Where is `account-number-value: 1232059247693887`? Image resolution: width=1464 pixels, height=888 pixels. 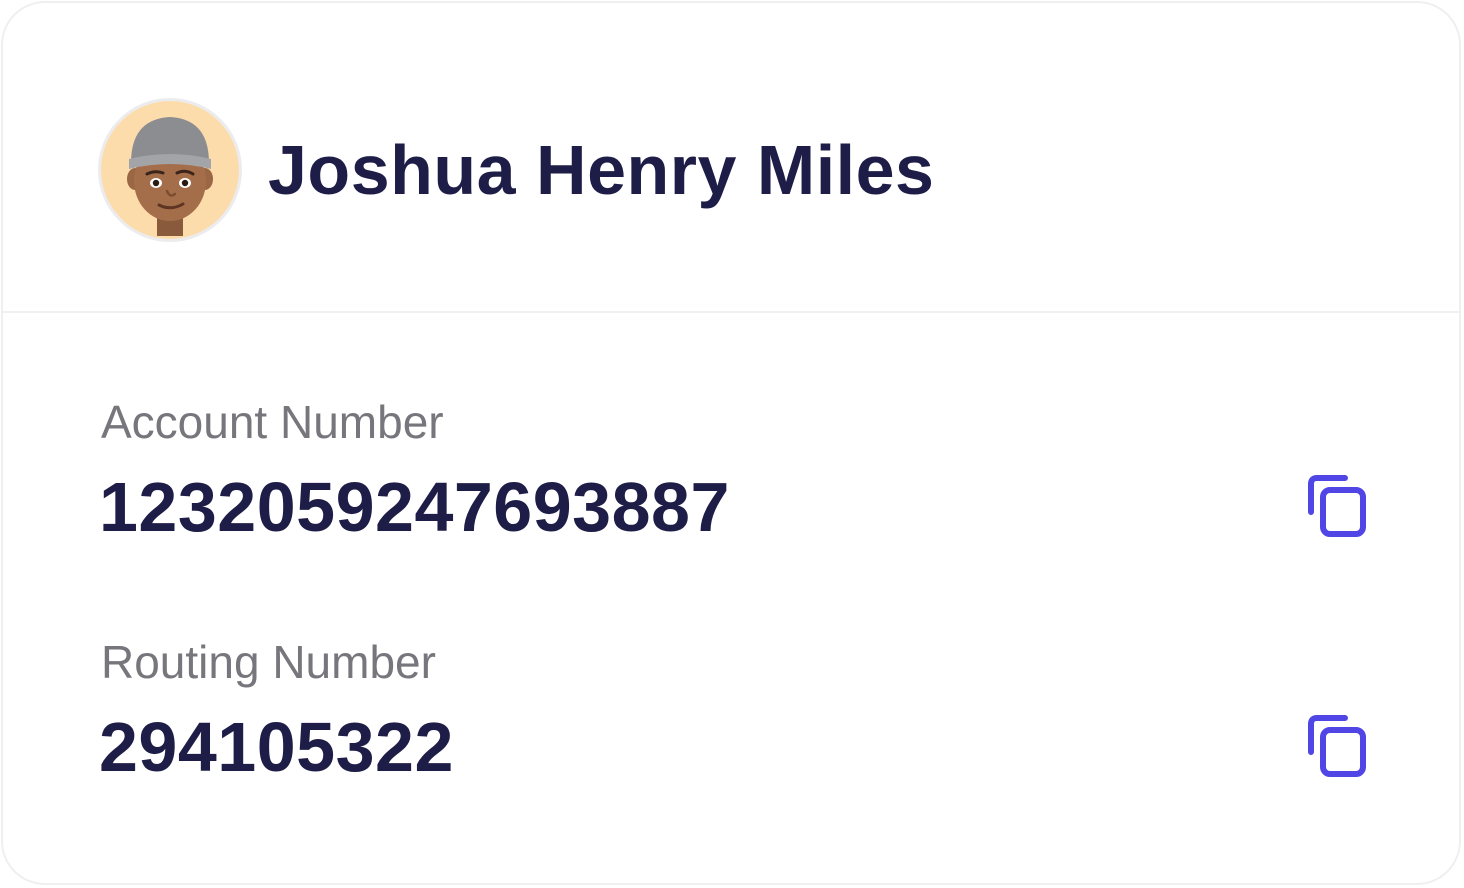 account-number-value: 1232059247693887 is located at coordinates (414, 507).